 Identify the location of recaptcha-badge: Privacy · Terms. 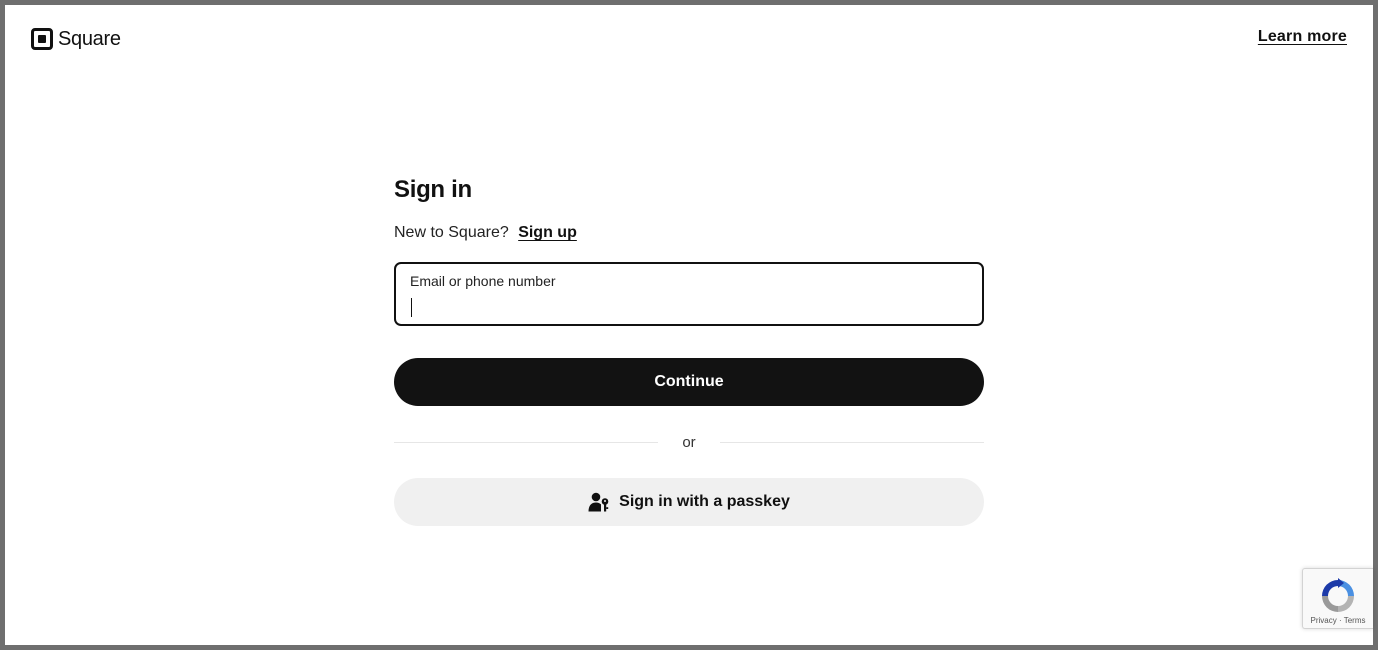
(1337, 598).